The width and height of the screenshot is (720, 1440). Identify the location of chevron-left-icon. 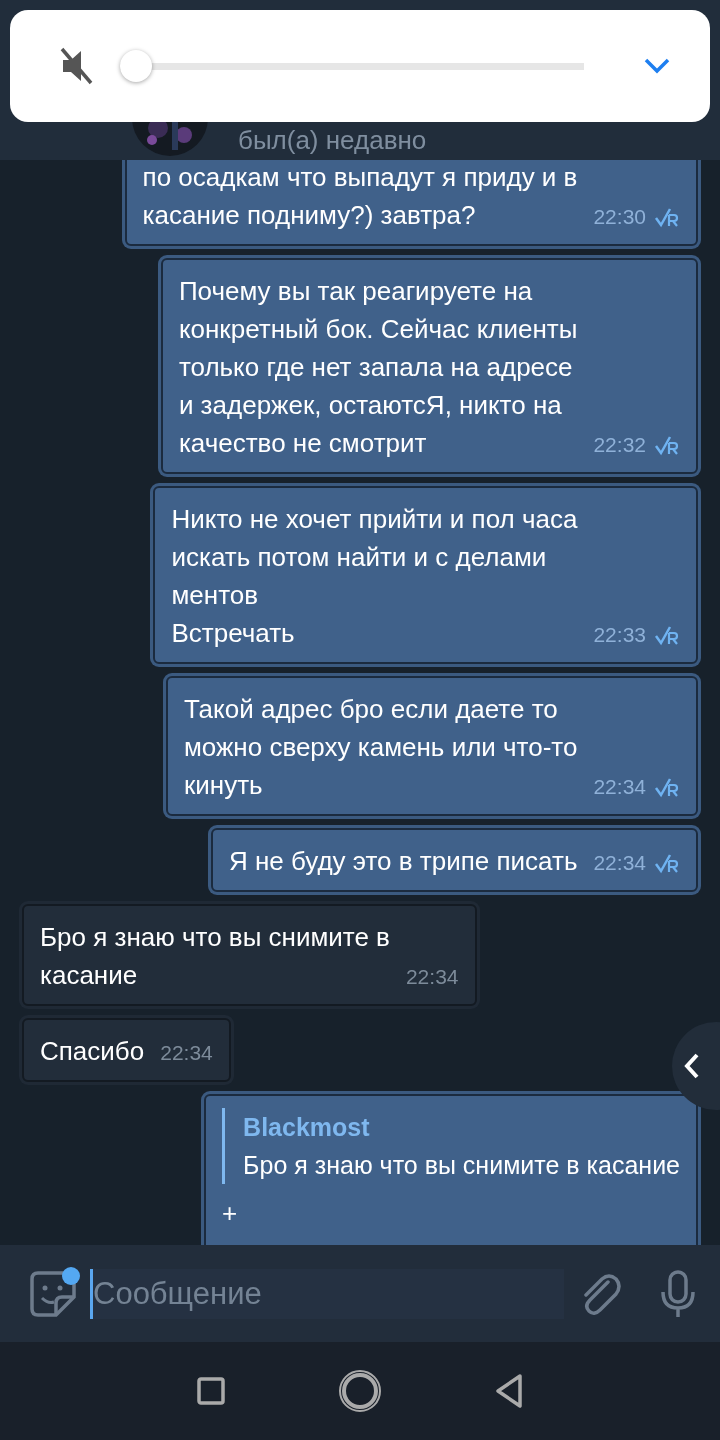
(692, 1066).